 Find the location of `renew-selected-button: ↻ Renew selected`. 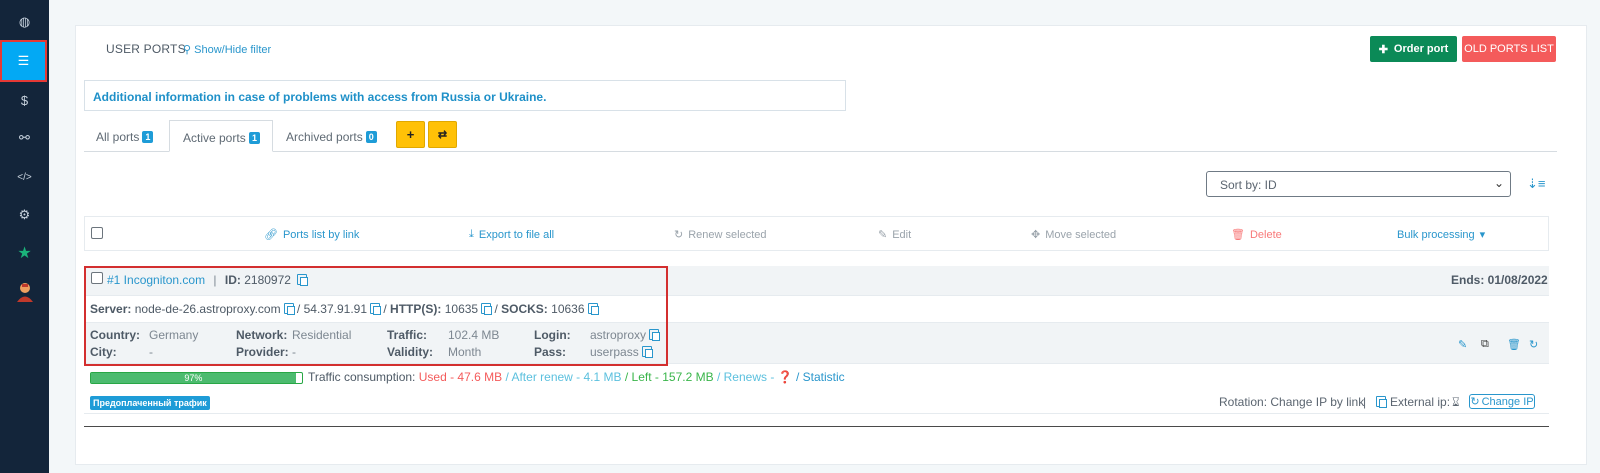

renew-selected-button: ↻ Renew selected is located at coordinates (720, 235).